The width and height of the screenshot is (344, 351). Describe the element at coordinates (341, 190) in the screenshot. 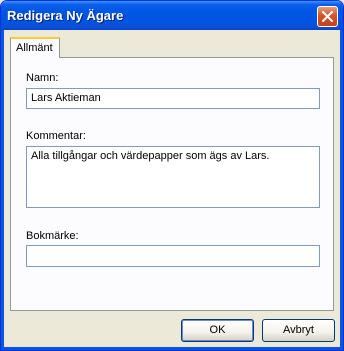

I see `window-frame-right` at that location.